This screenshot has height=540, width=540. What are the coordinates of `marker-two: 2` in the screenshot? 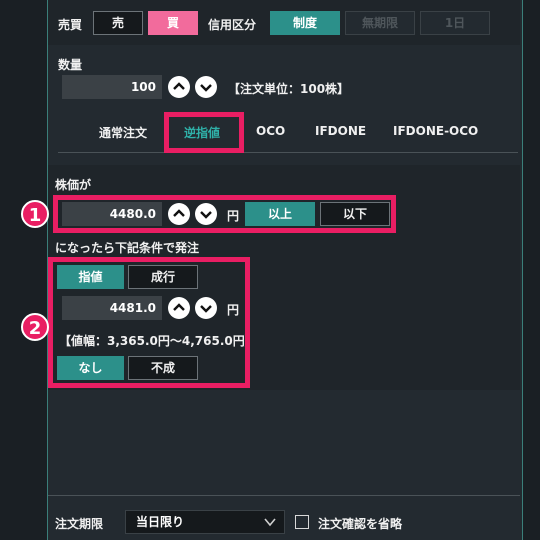 It's located at (35, 327).